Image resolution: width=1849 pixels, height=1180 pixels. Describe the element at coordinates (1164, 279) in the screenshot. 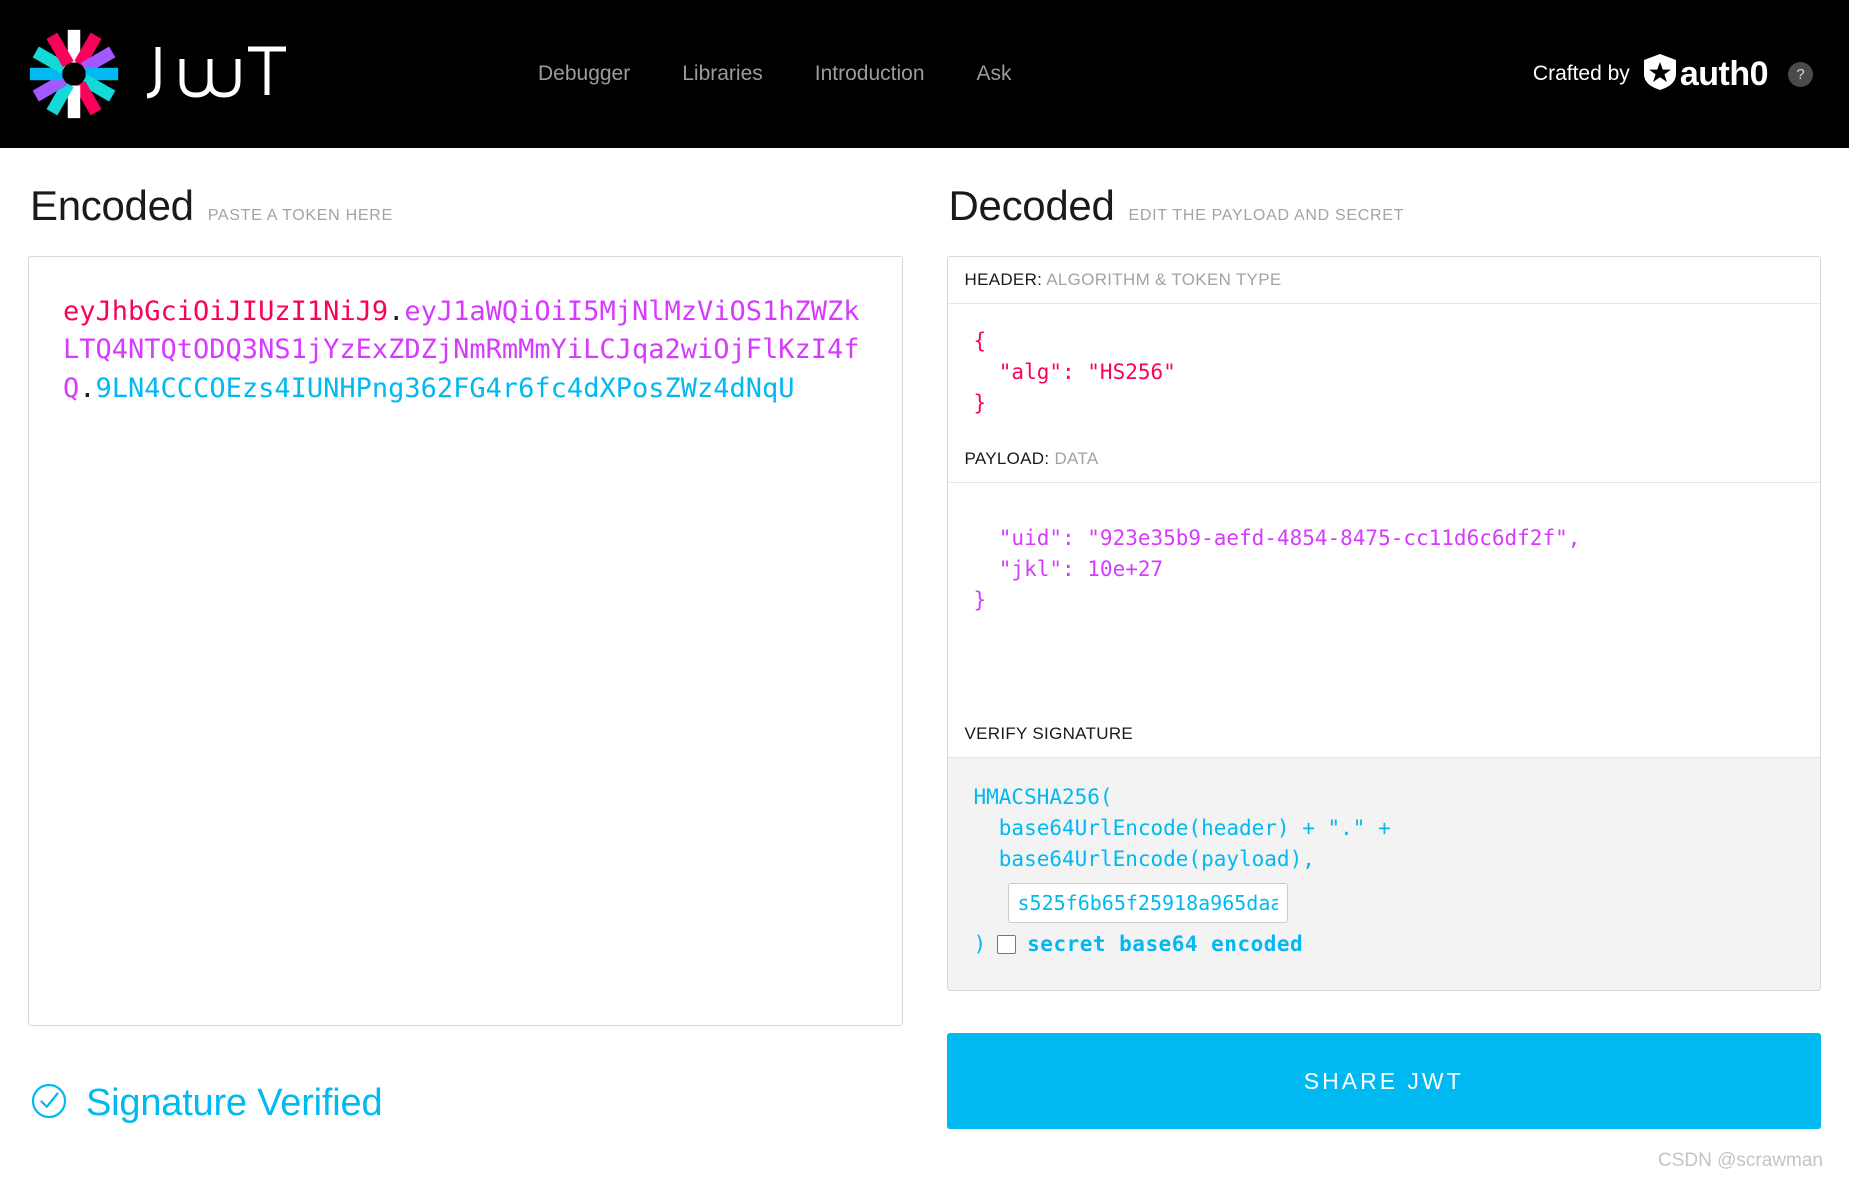

I see `header-label-muted: ALGORITHM & TOKEN TYPE` at that location.